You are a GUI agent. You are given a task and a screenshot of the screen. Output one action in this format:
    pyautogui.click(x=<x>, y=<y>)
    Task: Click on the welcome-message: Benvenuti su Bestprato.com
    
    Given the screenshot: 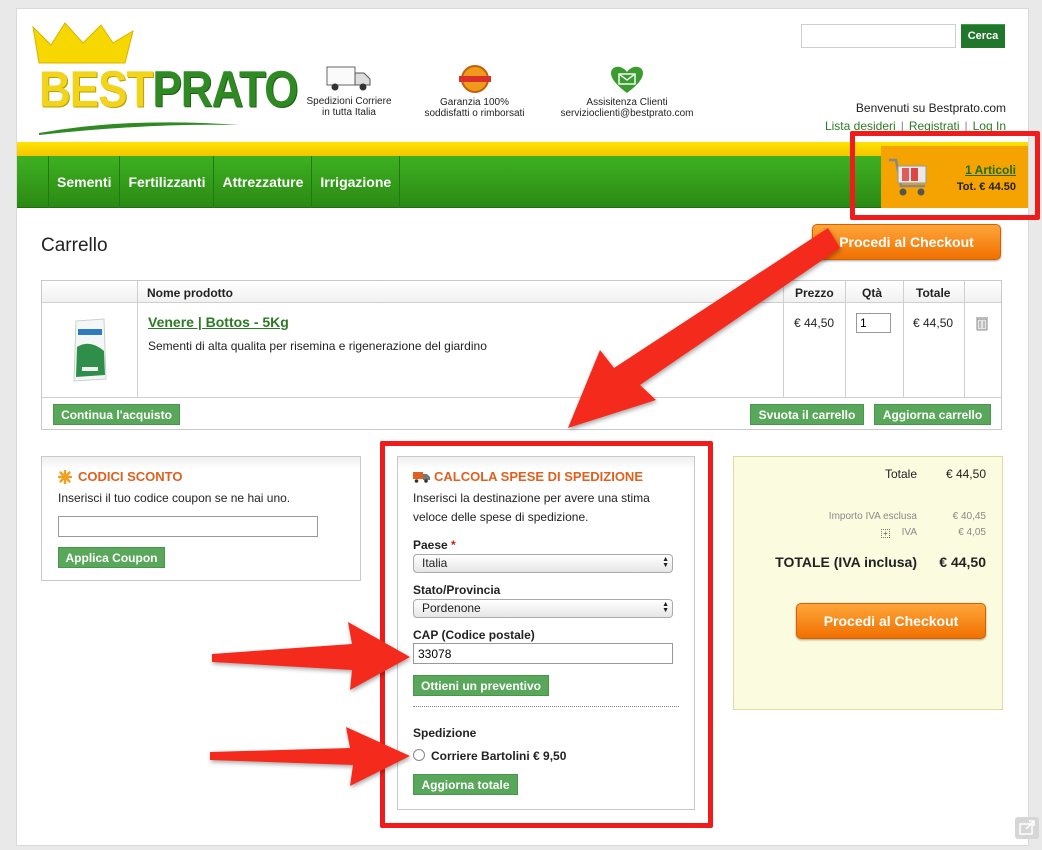 What is the action you would take?
    pyautogui.click(x=930, y=108)
    